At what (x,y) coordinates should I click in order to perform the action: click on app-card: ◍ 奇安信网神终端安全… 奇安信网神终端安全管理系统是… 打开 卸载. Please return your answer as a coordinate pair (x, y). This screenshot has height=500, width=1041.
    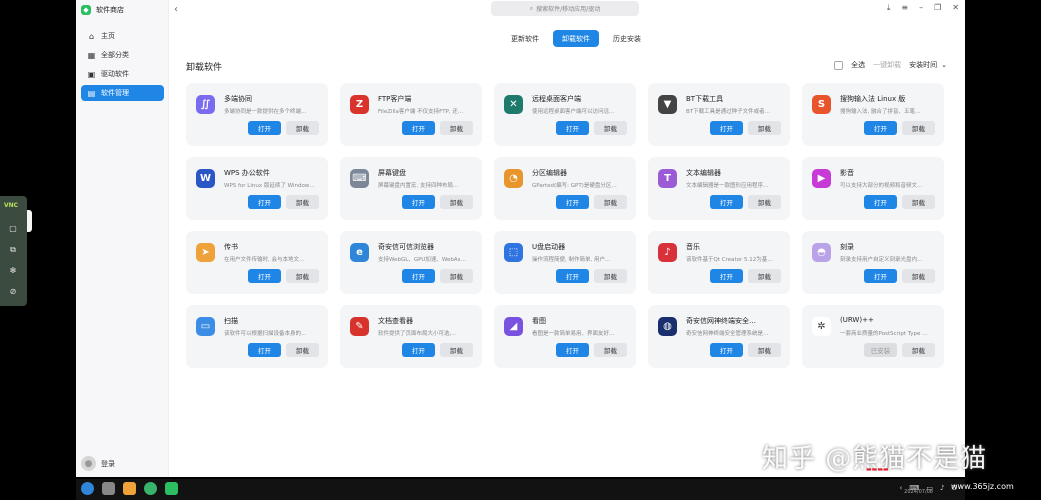
    Looking at the image, I should click on (719, 336).